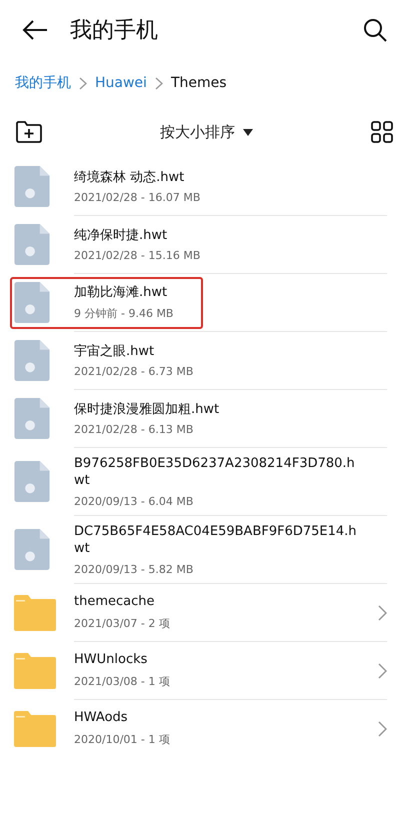 The height and width of the screenshot is (831, 409). What do you see at coordinates (147, 410) in the screenshot?
I see `file-name: 保时捷浪漫雅圆加粗.hwt` at bounding box center [147, 410].